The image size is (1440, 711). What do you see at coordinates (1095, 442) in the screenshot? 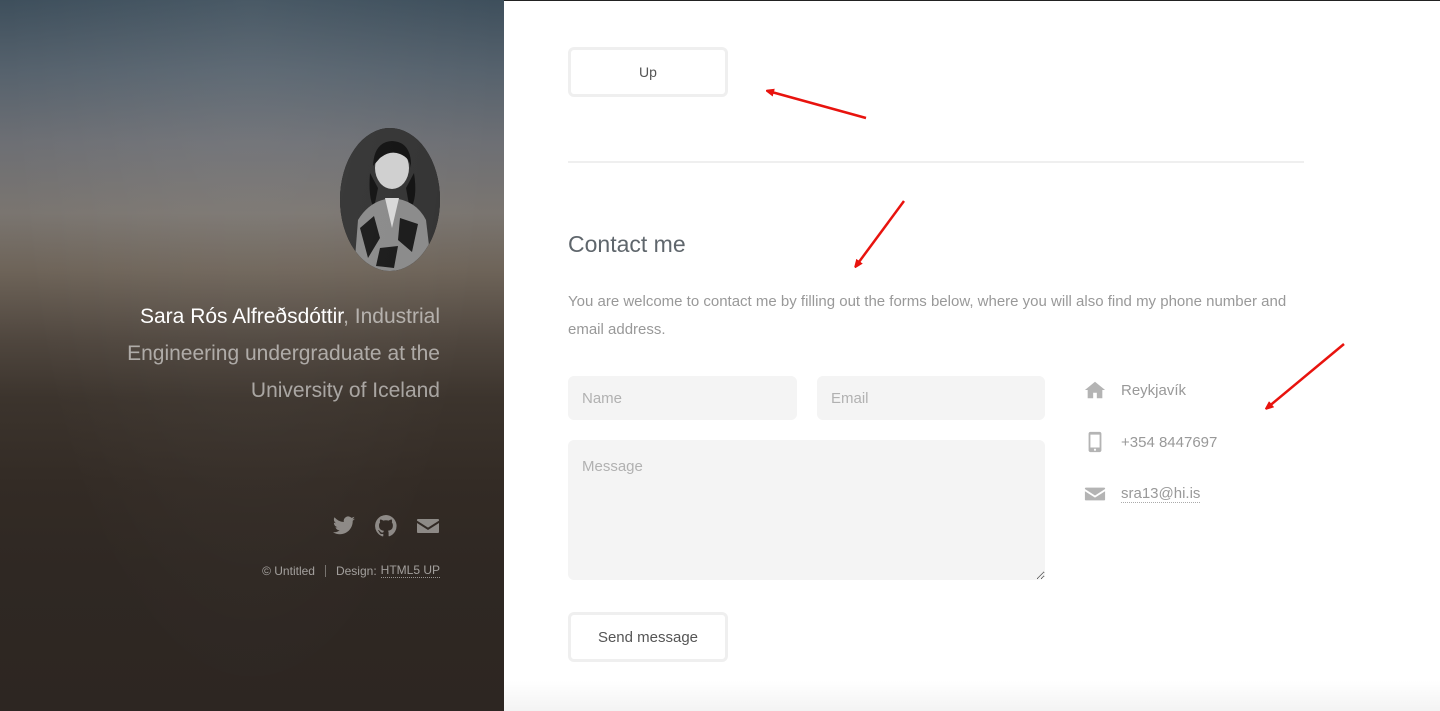
I see `mobile-phone-icon` at bounding box center [1095, 442].